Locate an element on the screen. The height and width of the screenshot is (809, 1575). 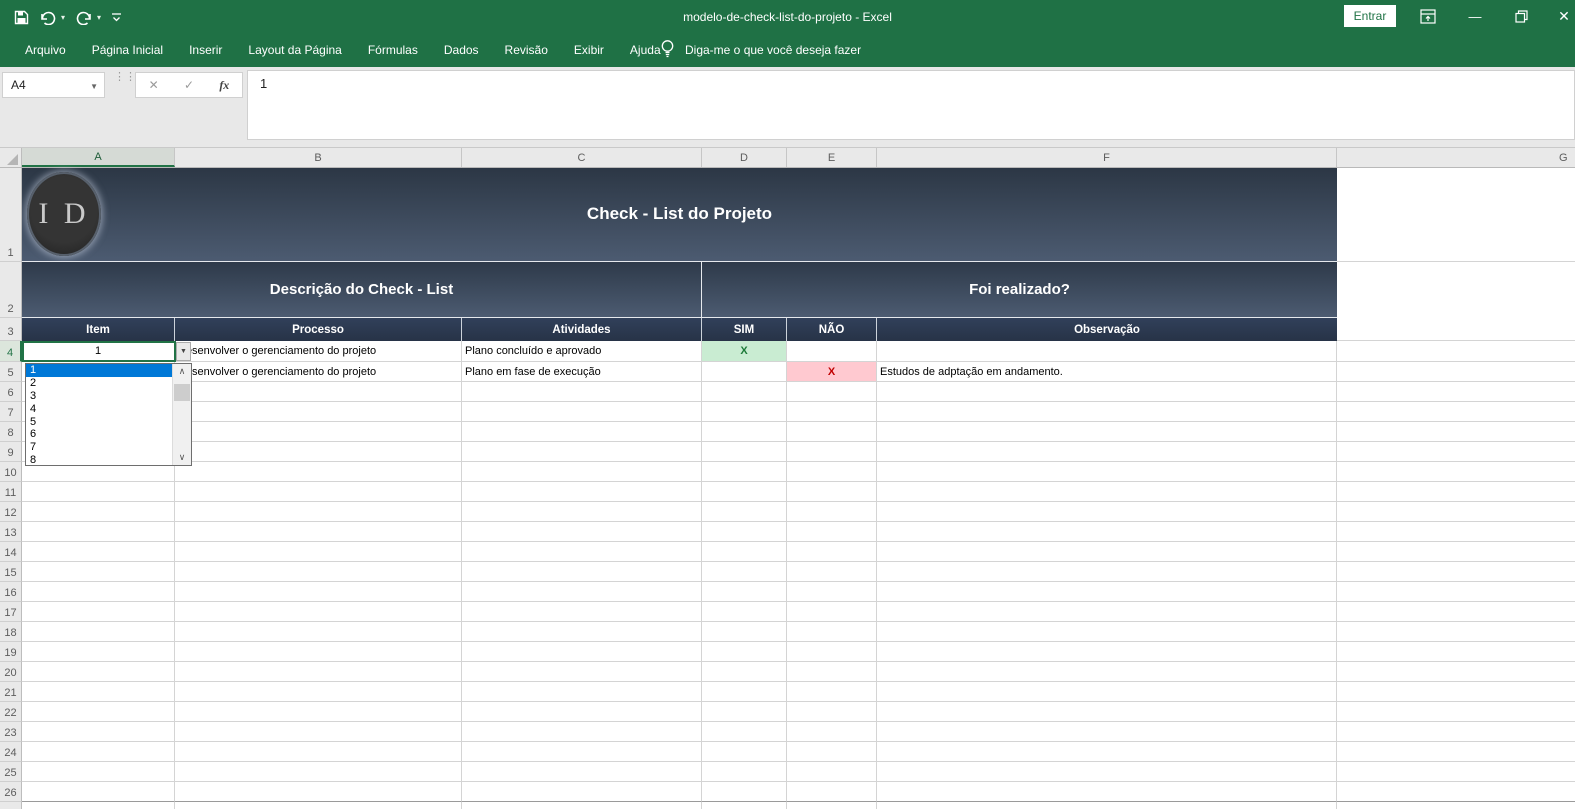
dropdown-item-6: 6 is located at coordinates (100, 434).